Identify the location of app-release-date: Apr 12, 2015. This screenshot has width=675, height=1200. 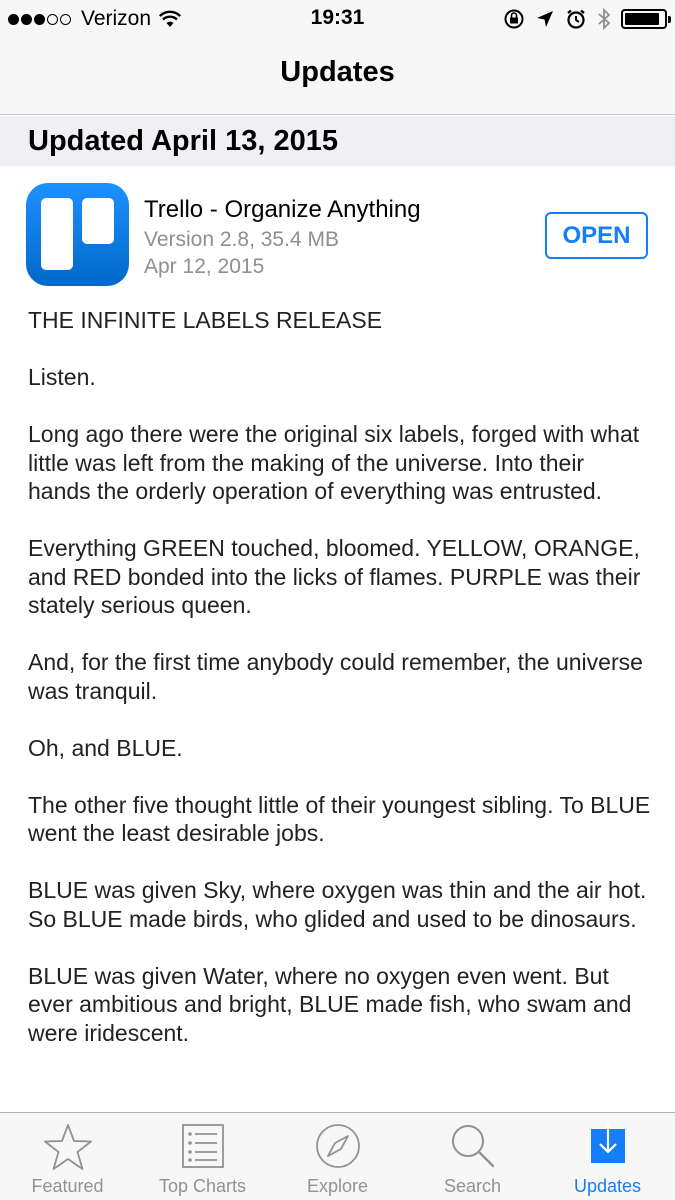
(204, 266).